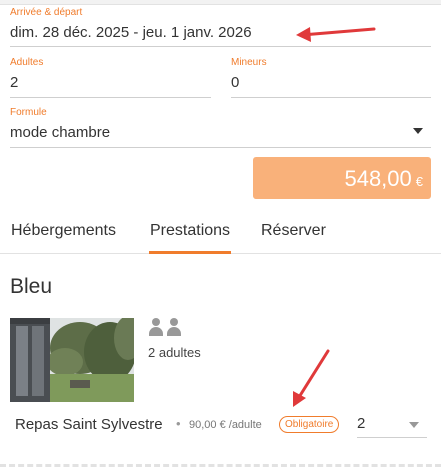 Image resolution: width=441 pixels, height=474 pixels. What do you see at coordinates (63, 233) in the screenshot?
I see `tab-hebergements: Hébergements` at bounding box center [63, 233].